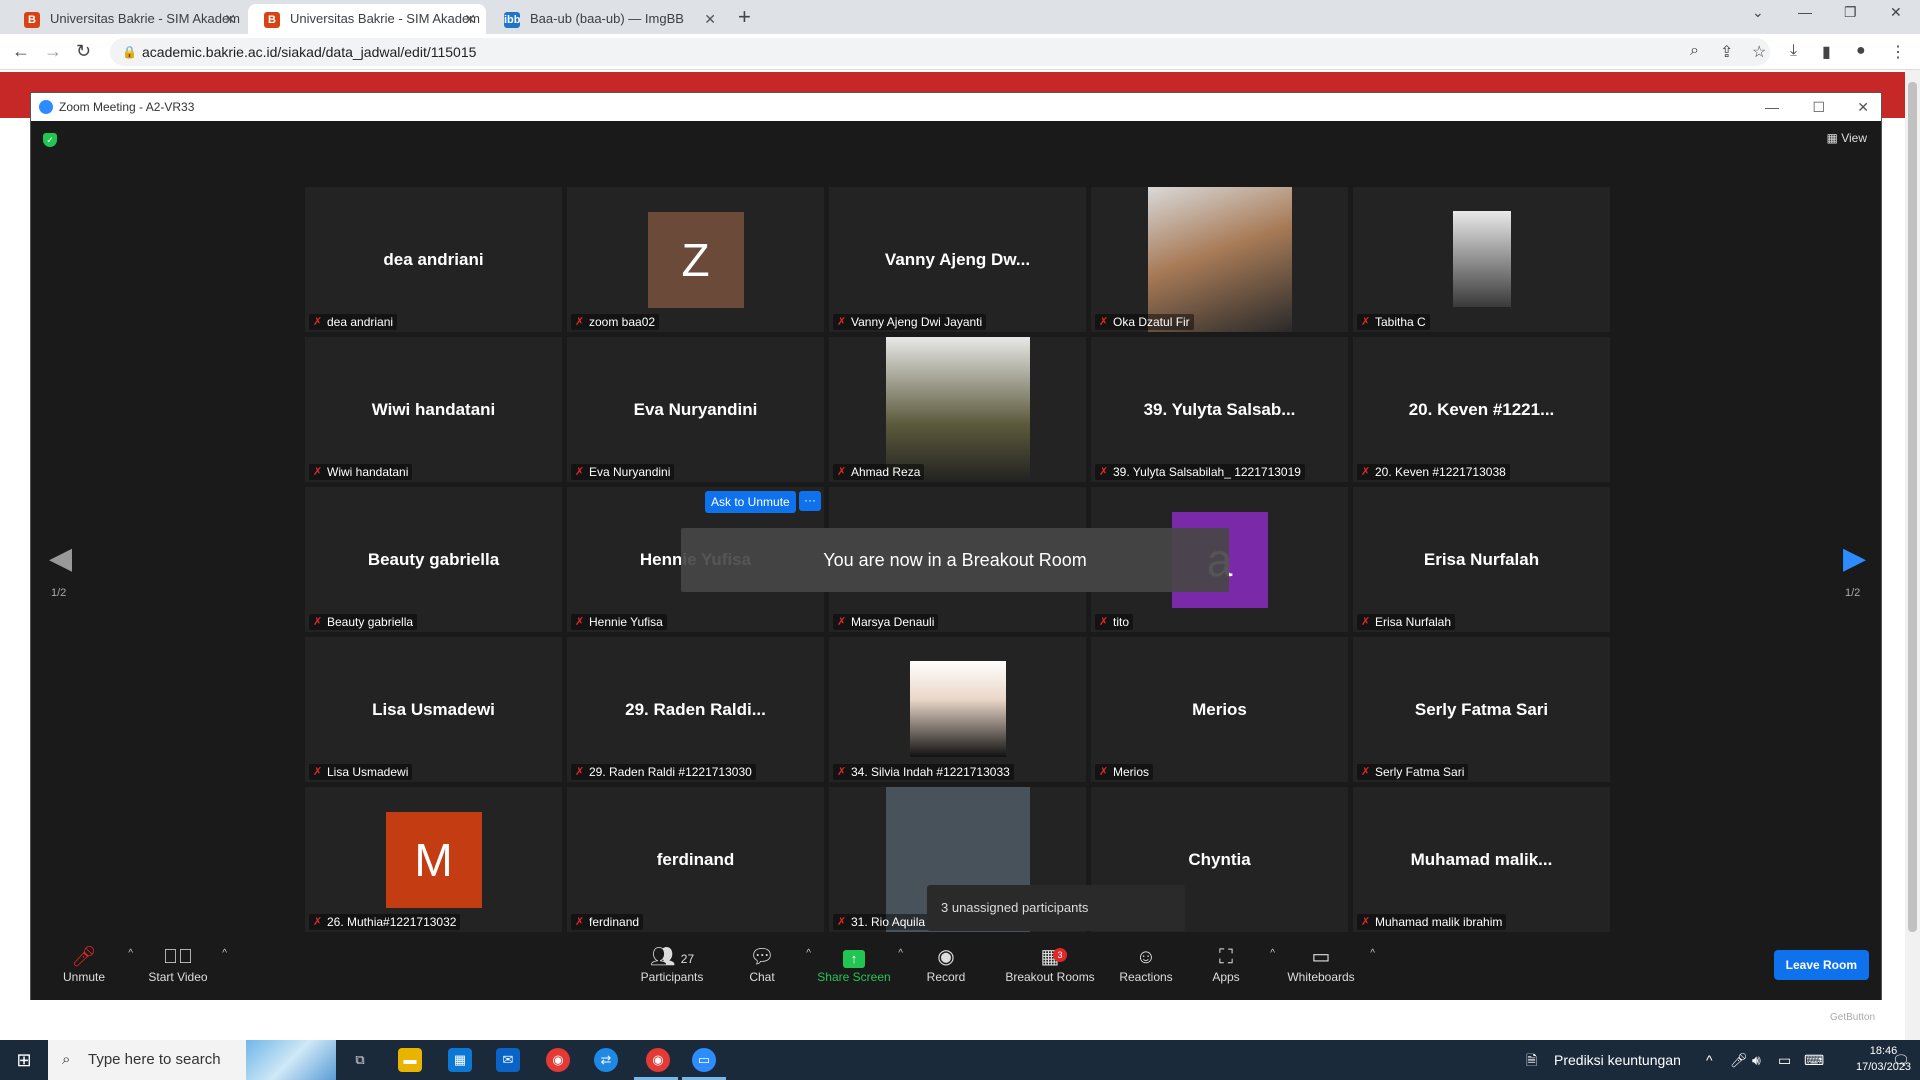  What do you see at coordinates (1854, 558) in the screenshot?
I see `next-page-arrow-icon: ▶` at bounding box center [1854, 558].